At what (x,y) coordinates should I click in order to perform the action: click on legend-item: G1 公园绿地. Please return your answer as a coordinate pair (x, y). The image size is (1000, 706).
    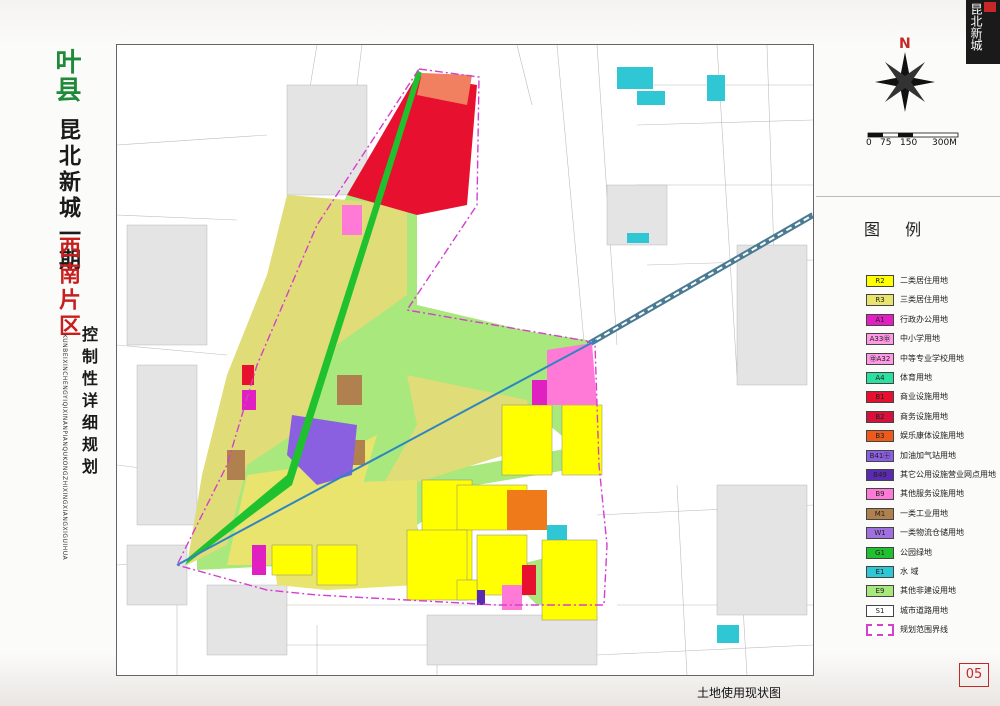
    Looking at the image, I should click on (931, 553).